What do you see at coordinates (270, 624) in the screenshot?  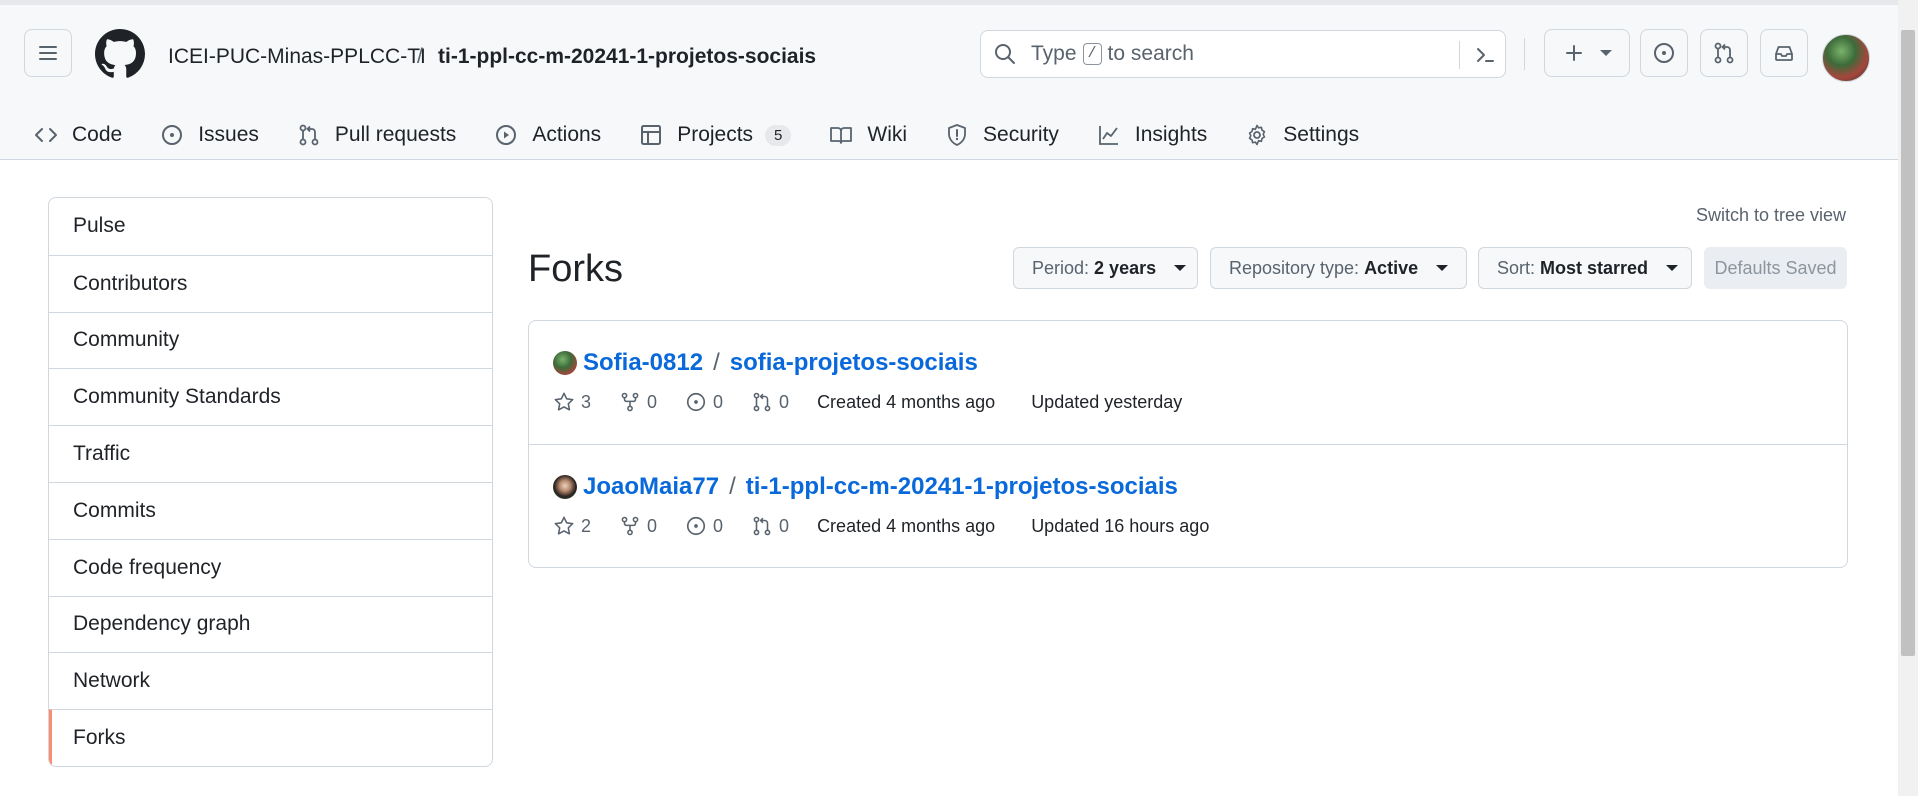 I see `sidebar-item-dependency-graph: Dependency graph` at bounding box center [270, 624].